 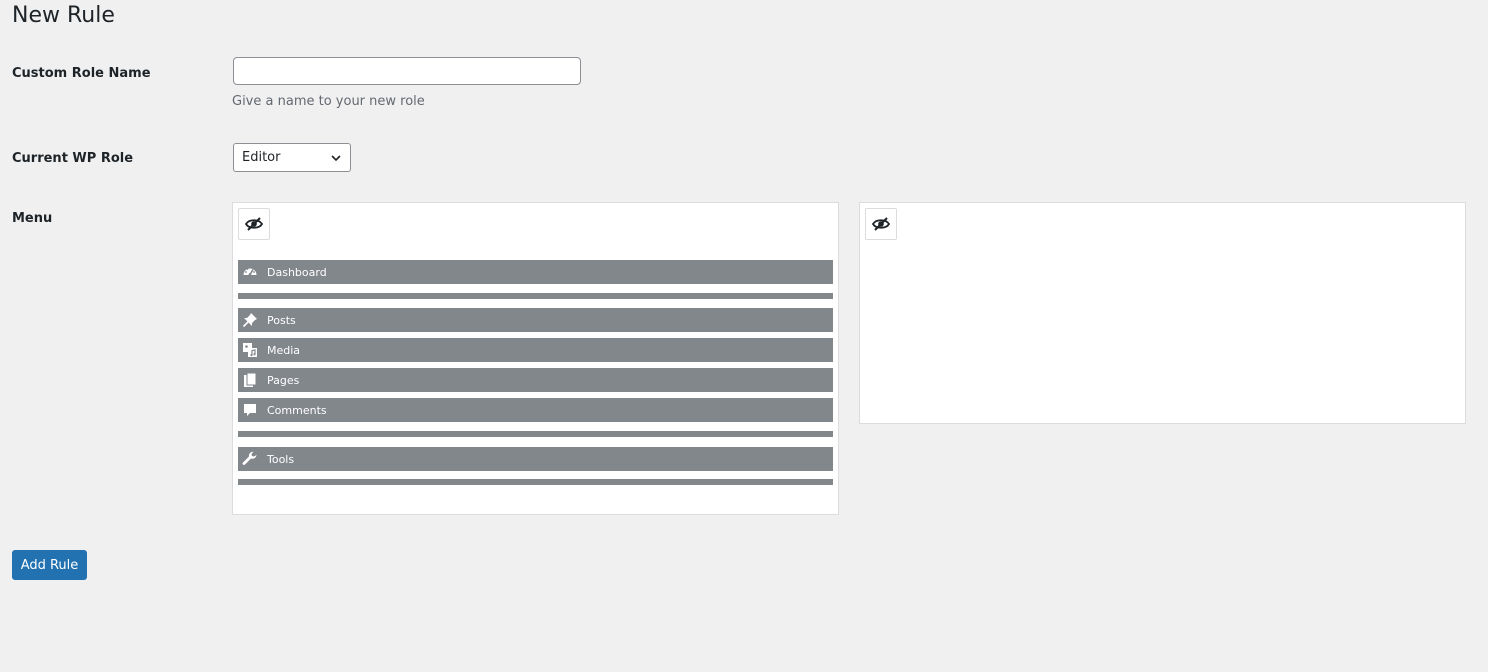 What do you see at coordinates (281, 459) in the screenshot?
I see `menu-item-label: Tools` at bounding box center [281, 459].